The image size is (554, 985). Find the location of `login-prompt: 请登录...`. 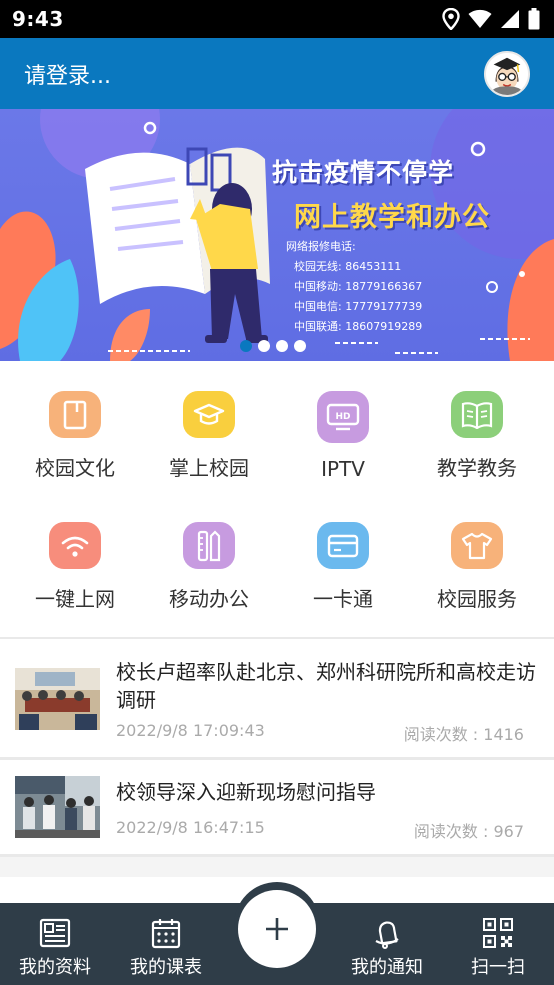

login-prompt: 请登录... is located at coordinates (67, 74).